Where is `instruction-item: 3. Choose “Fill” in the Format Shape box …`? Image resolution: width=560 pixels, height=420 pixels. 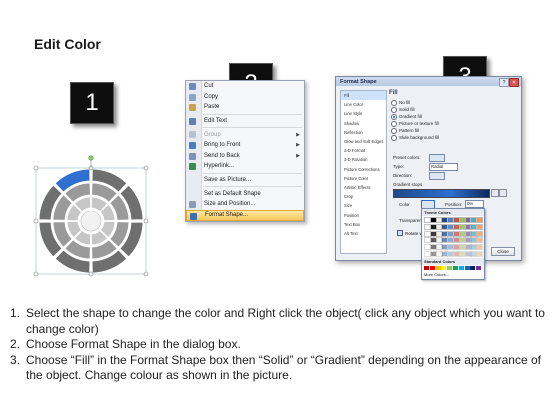
instruction-item: 3. Choose “Fill” in the Format Shape box … is located at coordinates (275, 367).